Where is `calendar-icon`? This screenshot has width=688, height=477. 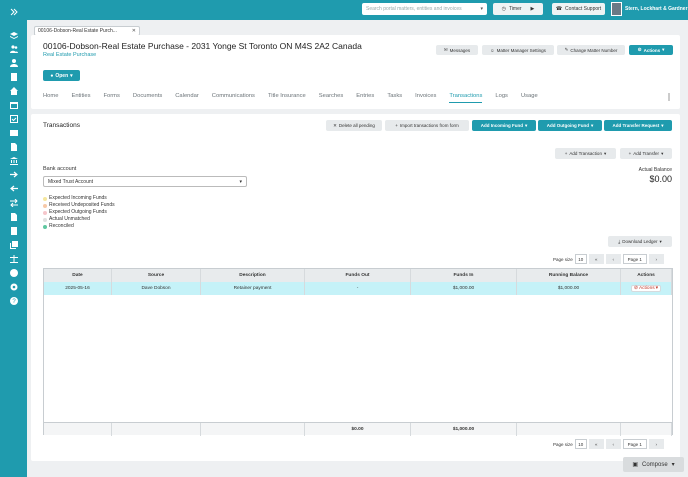
calendar-icon is located at coordinates (13, 105).